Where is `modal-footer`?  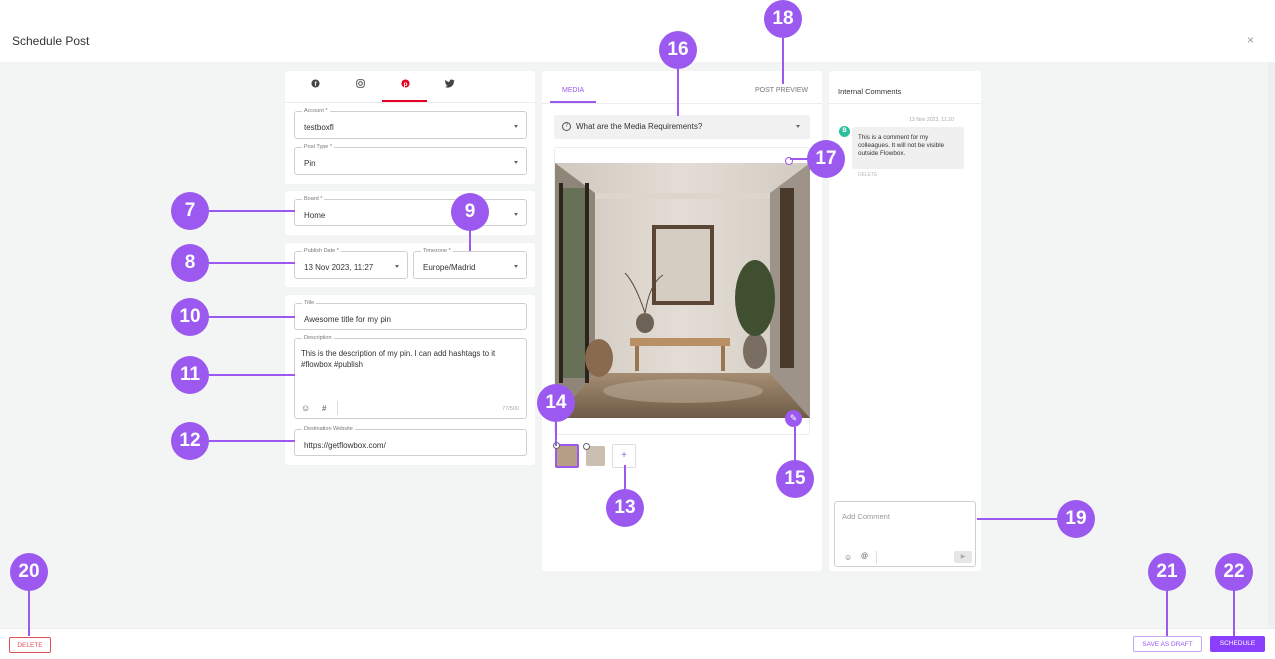 modal-footer is located at coordinates (637, 643).